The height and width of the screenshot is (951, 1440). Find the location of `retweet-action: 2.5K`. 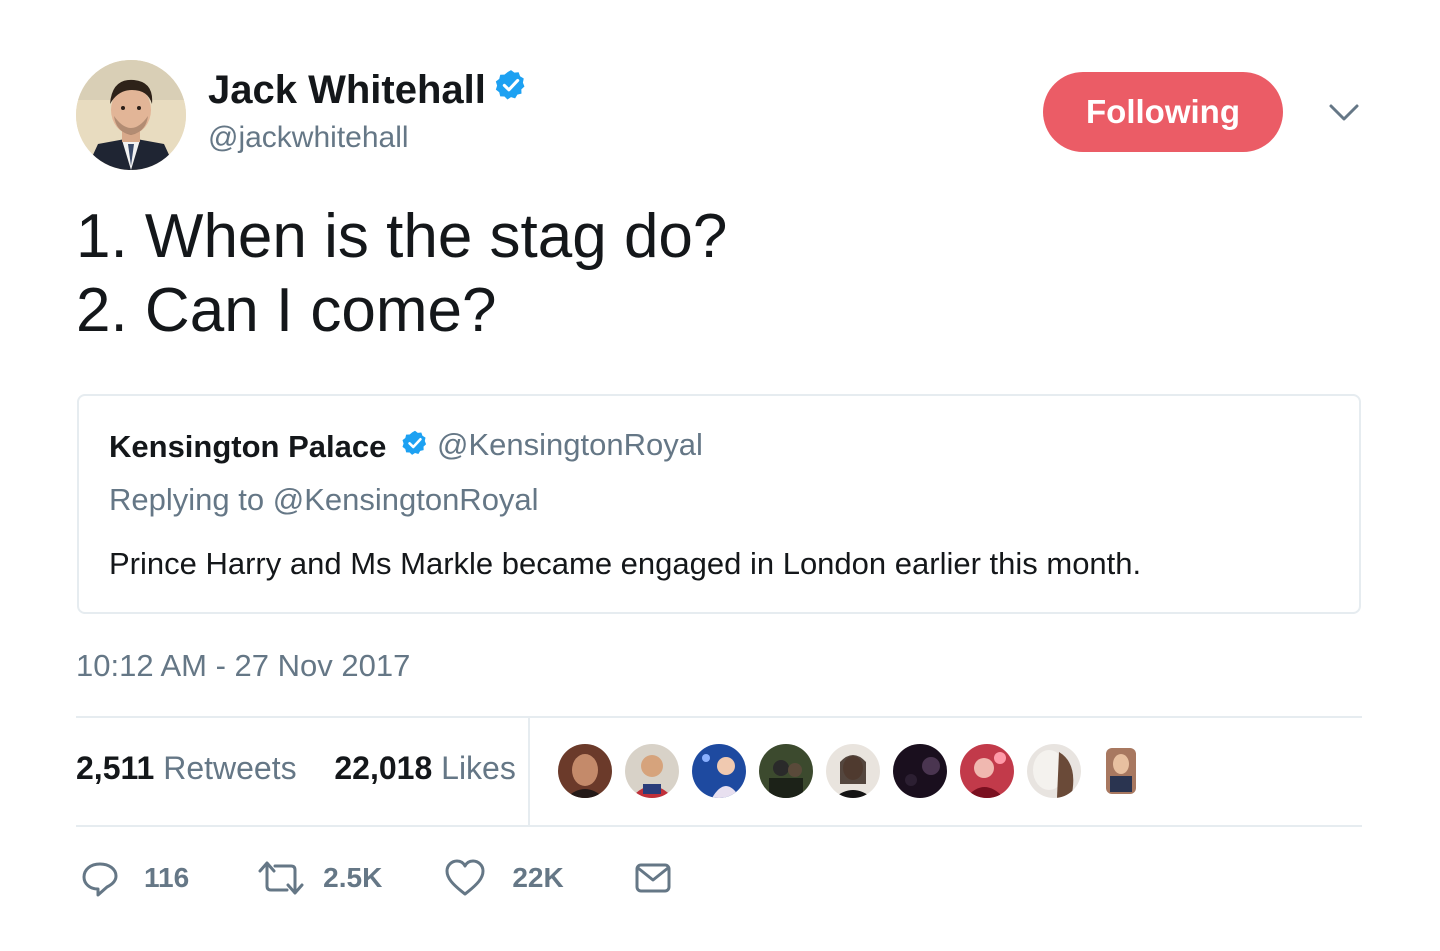

retweet-action: 2.5K is located at coordinates (319, 878).